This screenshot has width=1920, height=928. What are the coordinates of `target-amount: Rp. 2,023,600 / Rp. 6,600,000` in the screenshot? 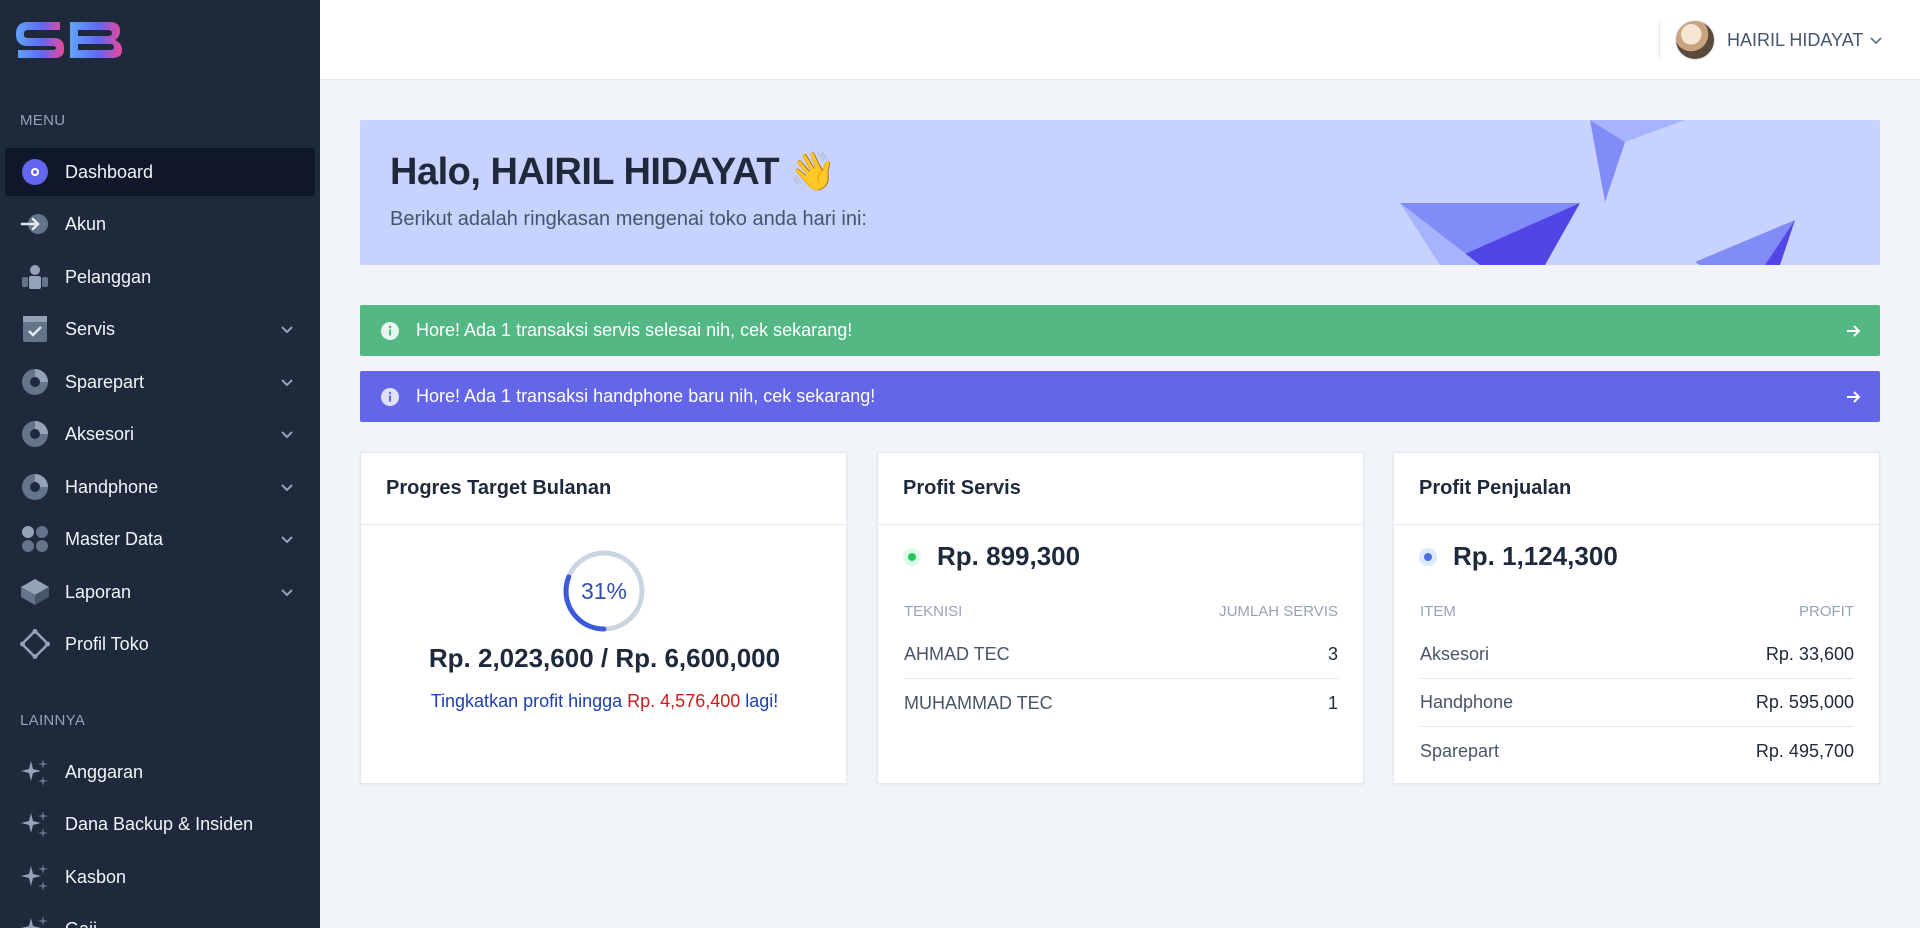 It's located at (604, 658).